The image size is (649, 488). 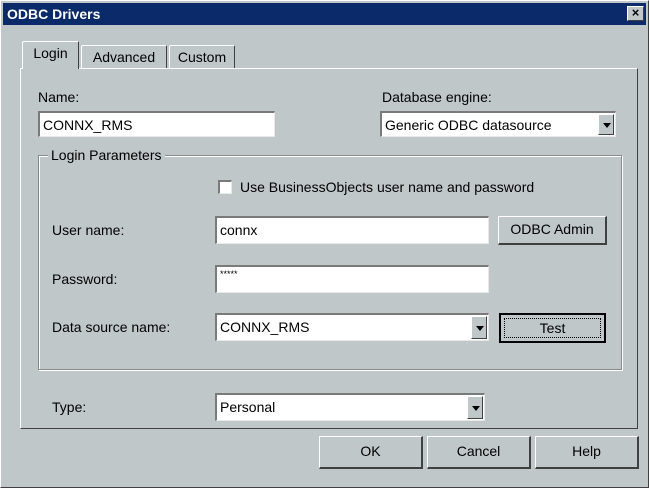 I want to click on tab-custom: Custom, so click(x=202, y=57).